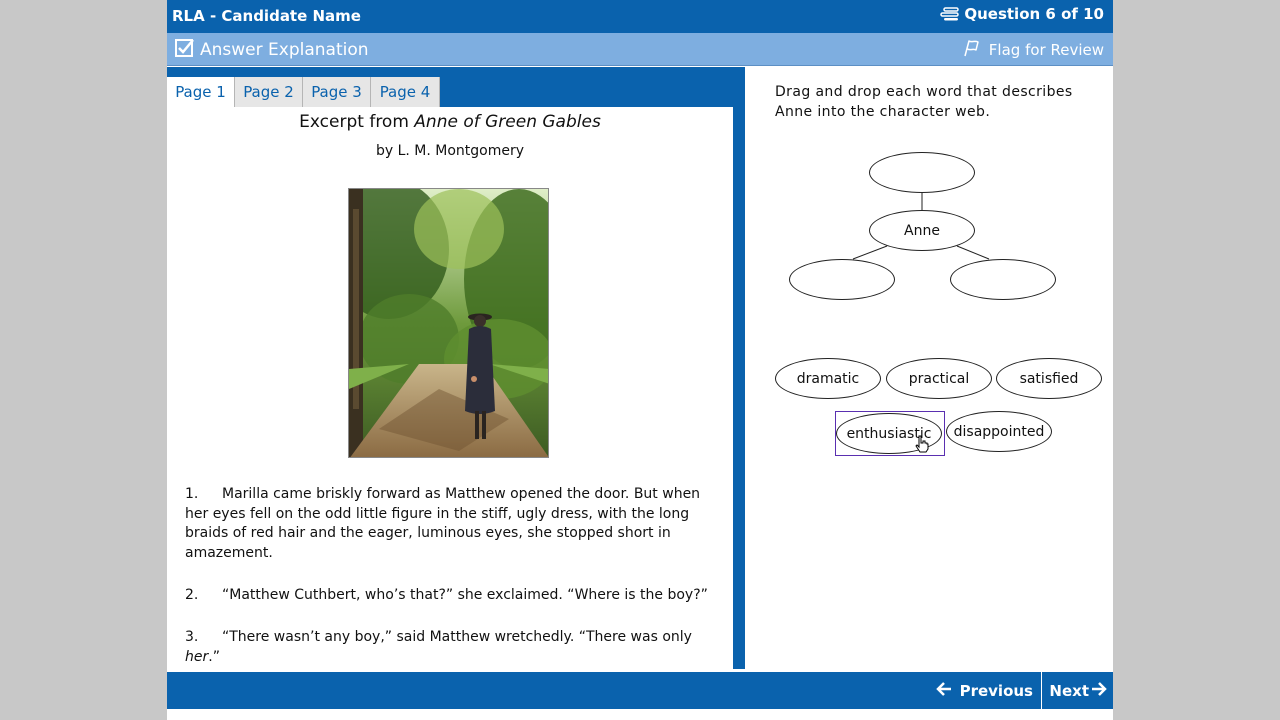  What do you see at coordinates (269, 92) in the screenshot?
I see `tab-page-2: Page 2` at bounding box center [269, 92].